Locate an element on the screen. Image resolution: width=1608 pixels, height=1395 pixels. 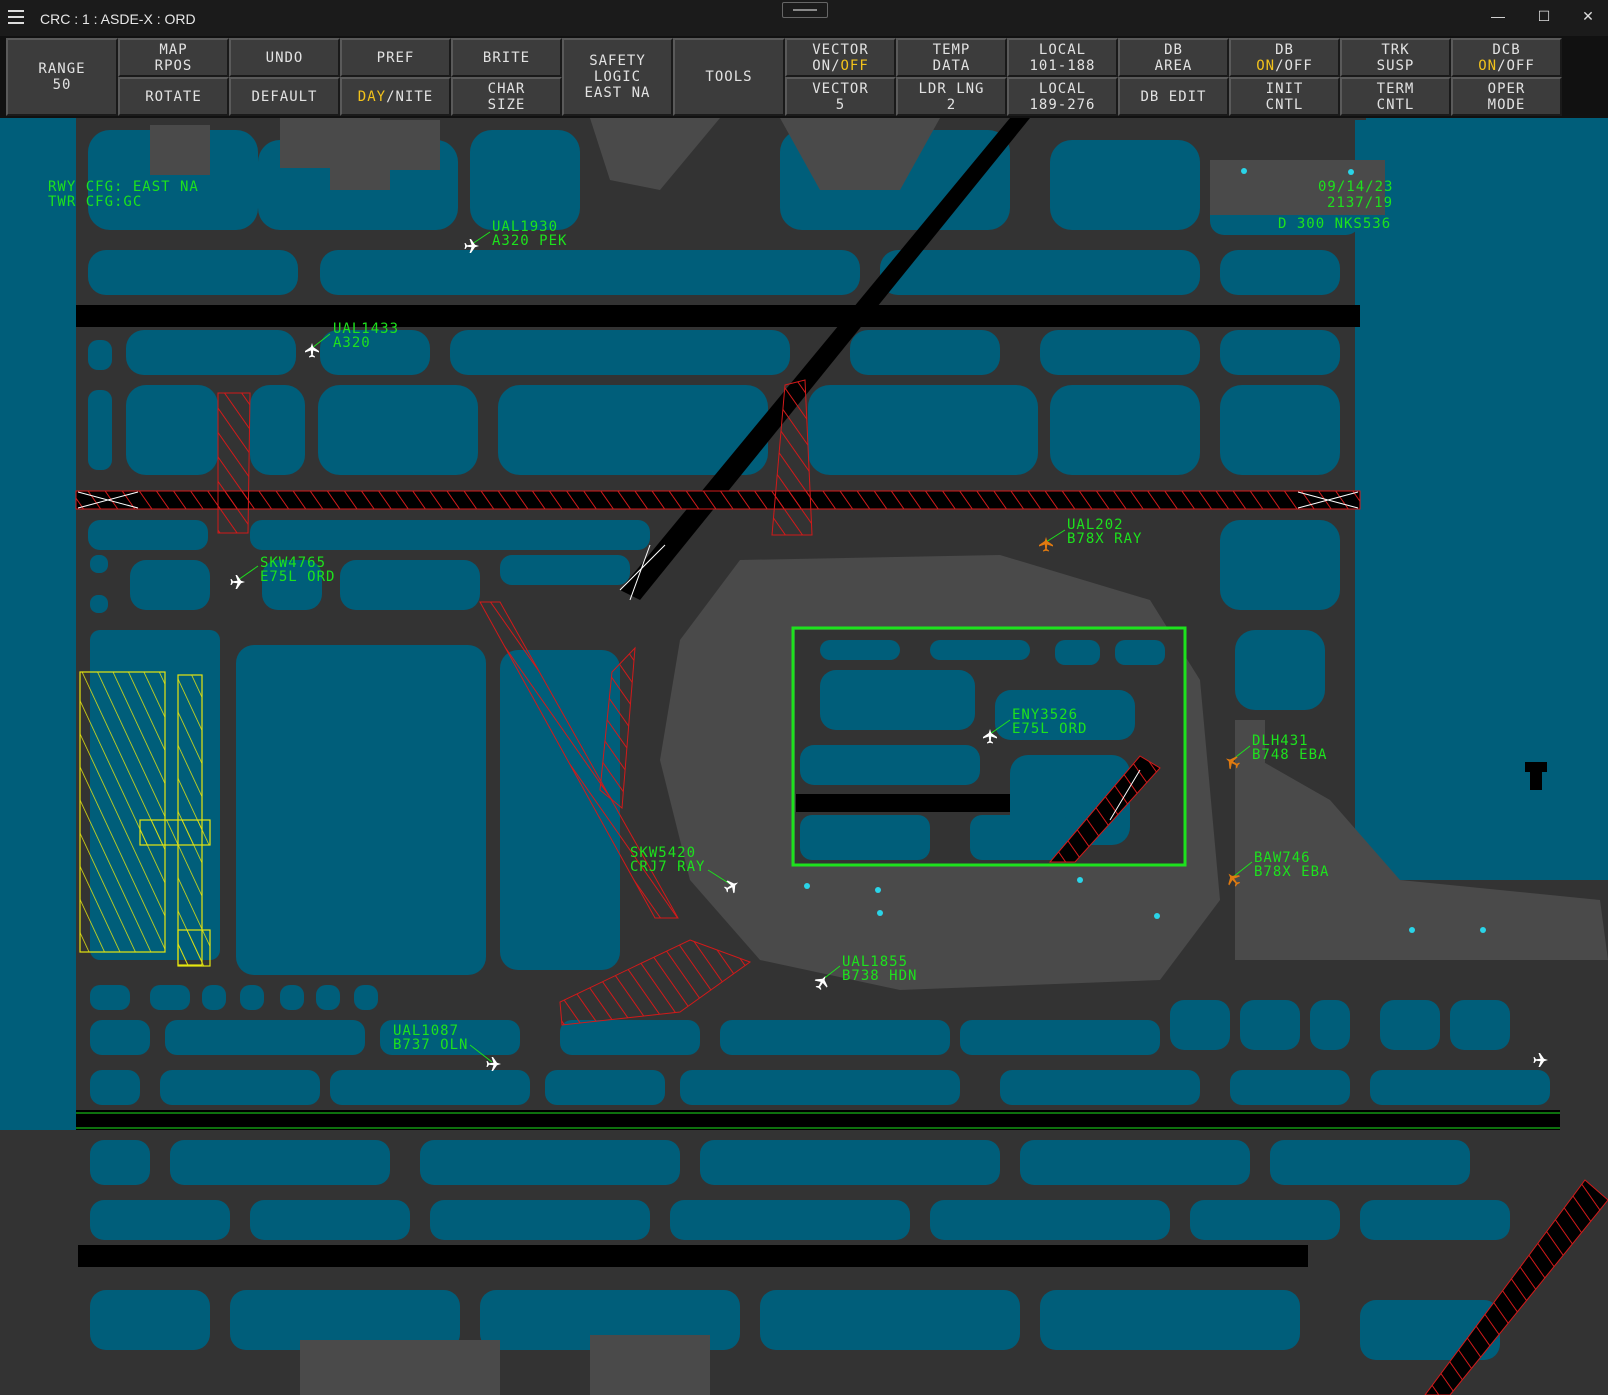
db-area-button: DB AREA is located at coordinates (1173, 57).